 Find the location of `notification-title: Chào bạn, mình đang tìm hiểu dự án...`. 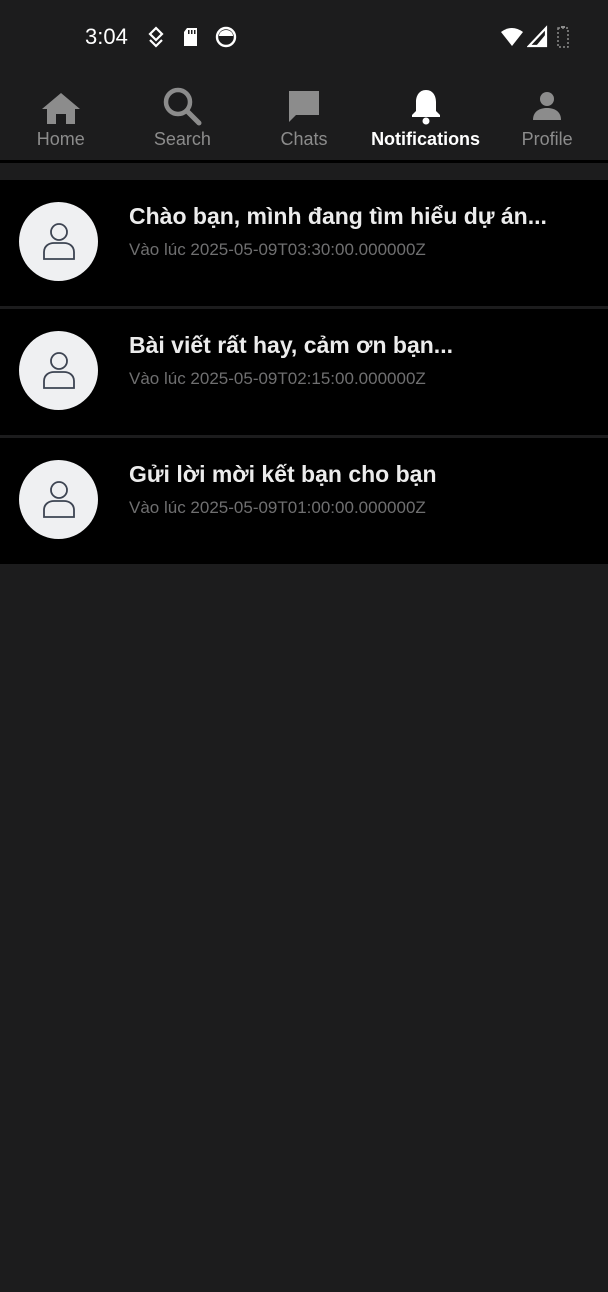

notification-title: Chào bạn, mình đang tìm hiểu dự án... is located at coordinates (338, 216).